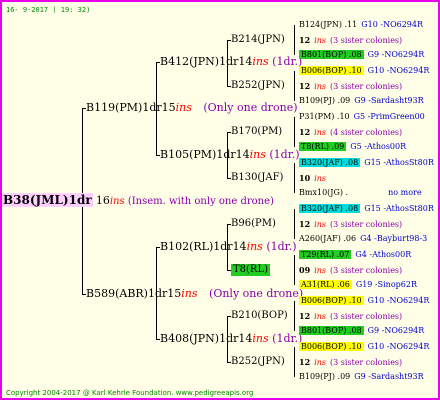  Describe the element at coordinates (378, 146) in the screenshot. I see `origin-code: G5 -Athos00R` at that location.